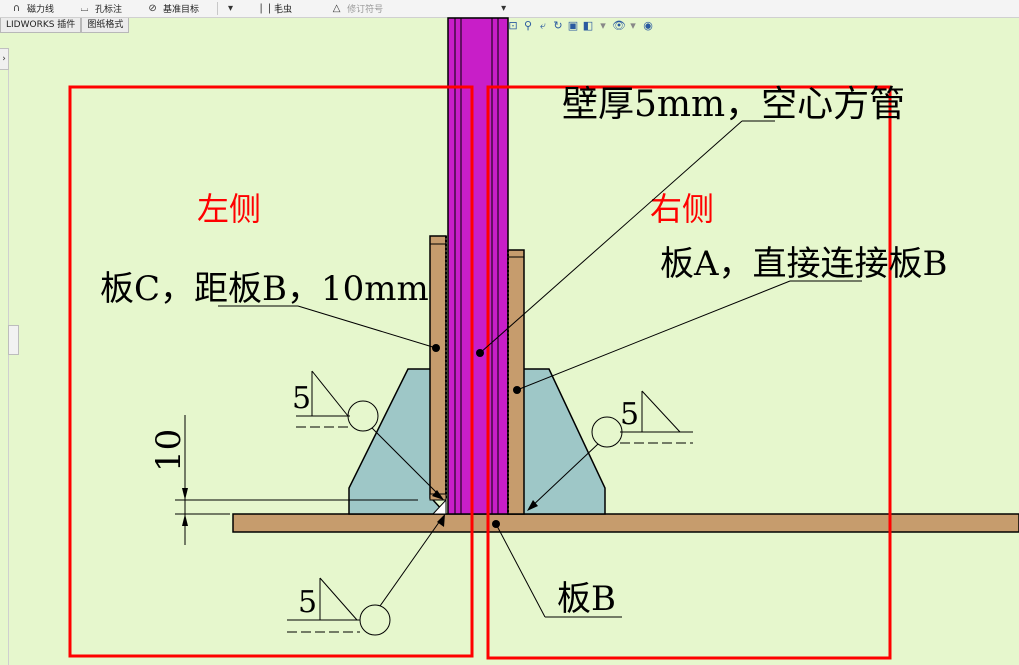 The width and height of the screenshot is (1019, 665). What do you see at coordinates (804, 264) in the screenshot?
I see `plate-a-note: 板A，直接连接板B` at bounding box center [804, 264].